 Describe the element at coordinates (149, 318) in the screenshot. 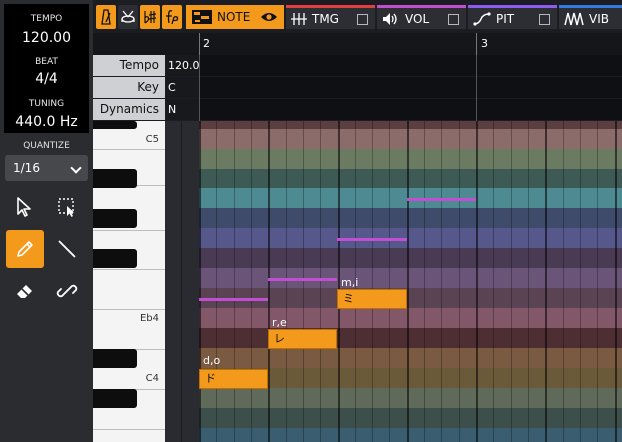

I see `key-label-eb4: Eb4` at that location.